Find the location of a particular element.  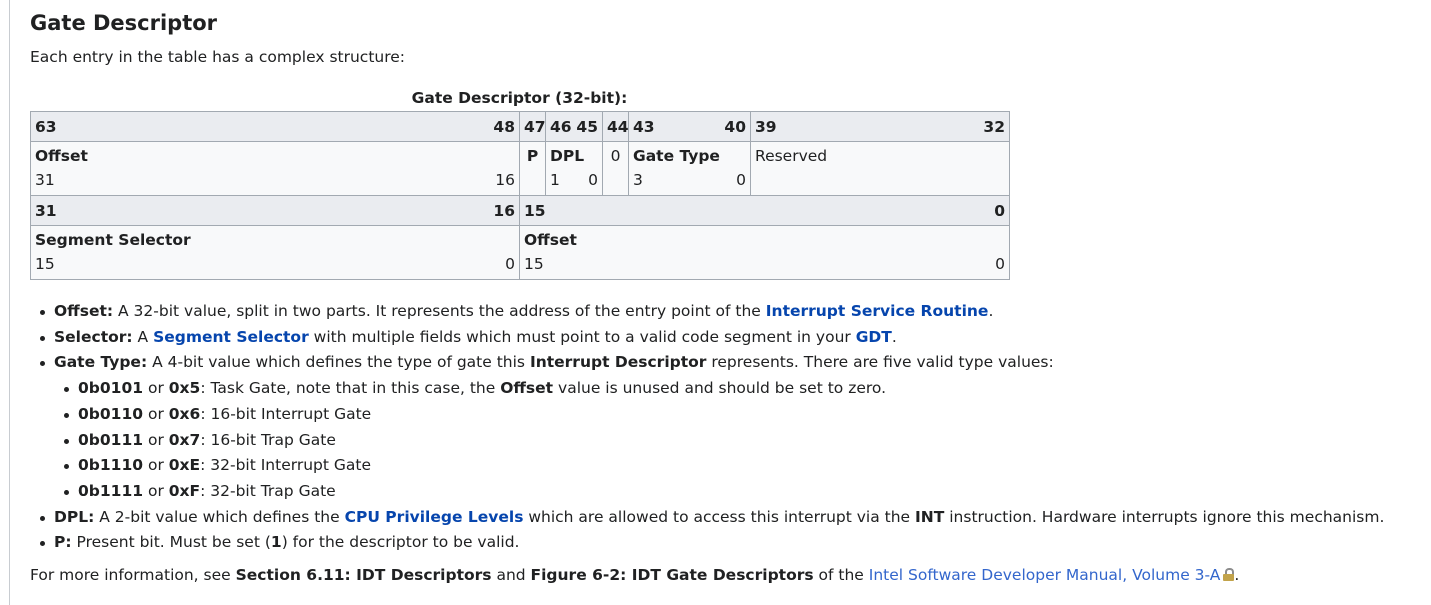

code: 0x6 is located at coordinates (184, 413).